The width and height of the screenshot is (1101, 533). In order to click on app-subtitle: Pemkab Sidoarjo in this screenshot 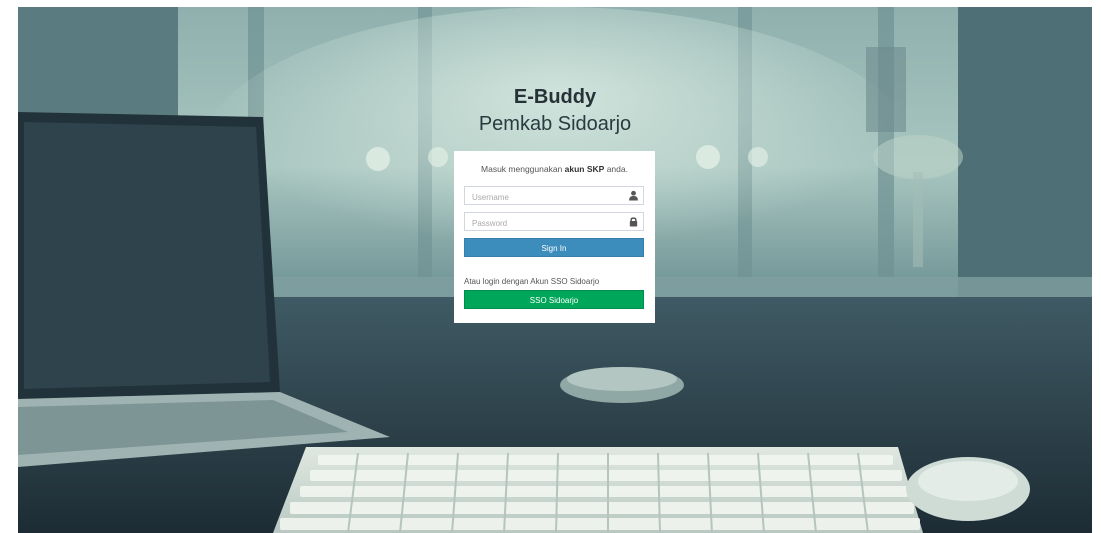, I will do `click(555, 124)`.